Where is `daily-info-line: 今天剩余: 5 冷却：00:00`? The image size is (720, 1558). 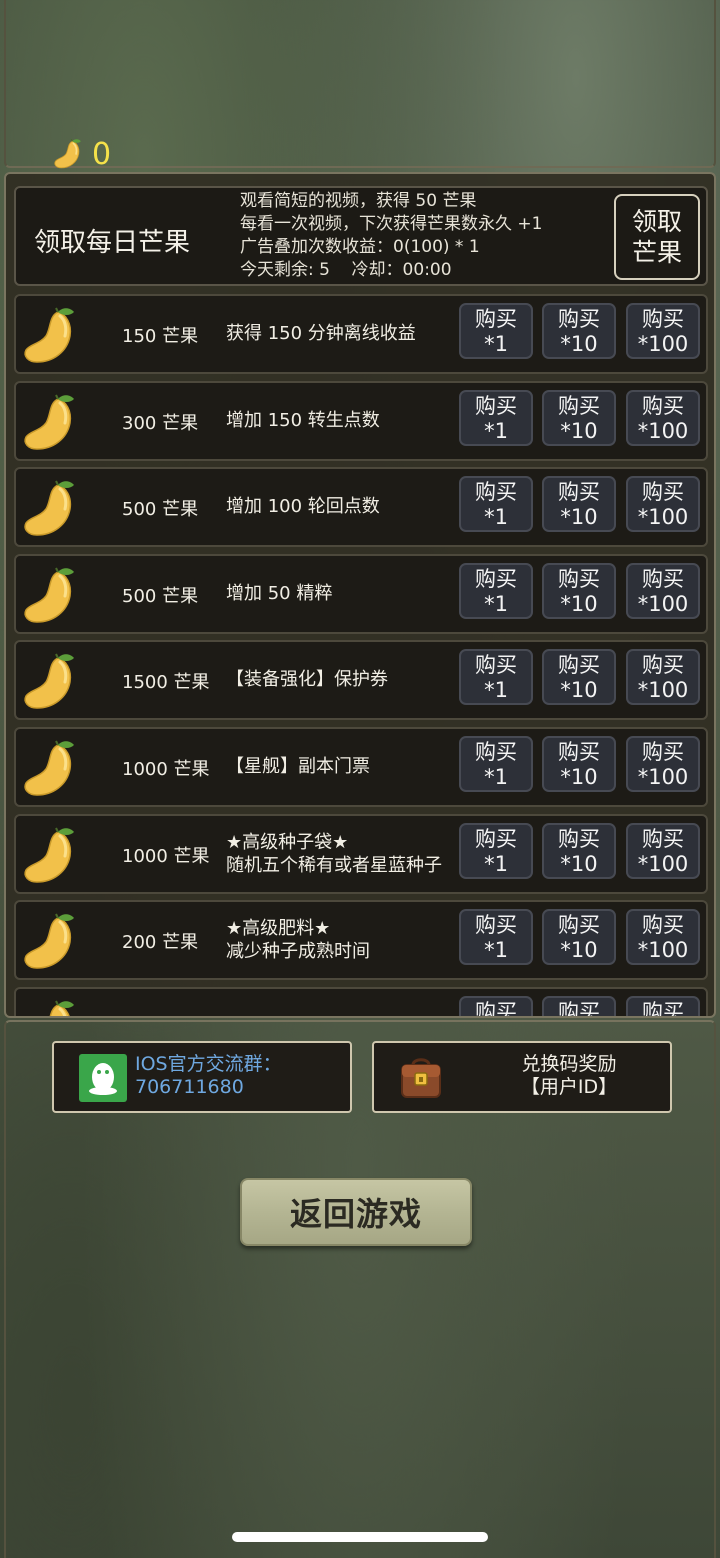 daily-info-line: 今天剩余: 5 冷却：00:00 is located at coordinates (346, 270).